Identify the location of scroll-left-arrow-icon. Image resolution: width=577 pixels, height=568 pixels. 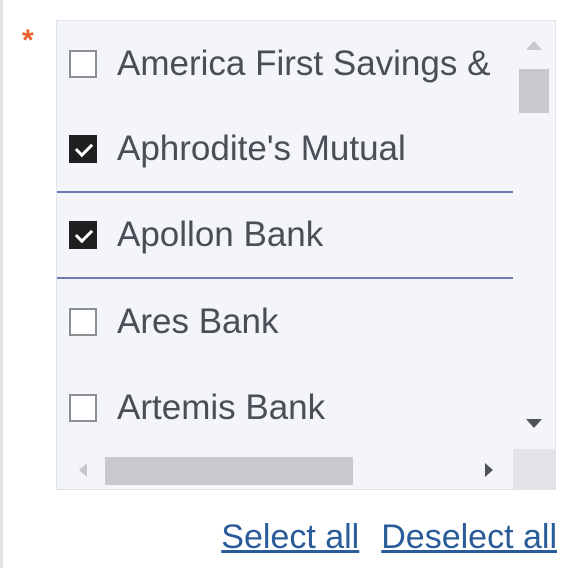
(83, 470).